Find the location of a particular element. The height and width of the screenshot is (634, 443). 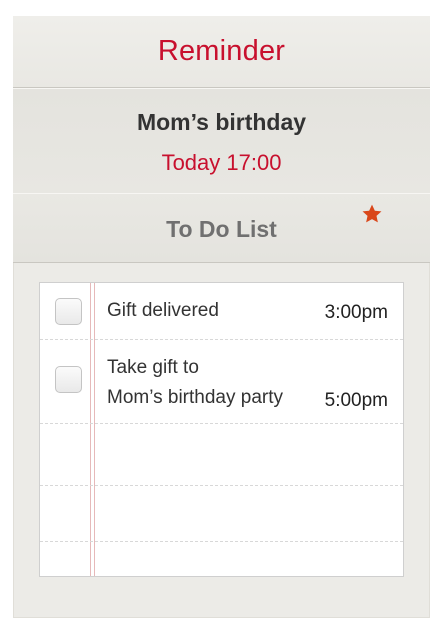

task-time: 5:00pm is located at coordinates (356, 400).